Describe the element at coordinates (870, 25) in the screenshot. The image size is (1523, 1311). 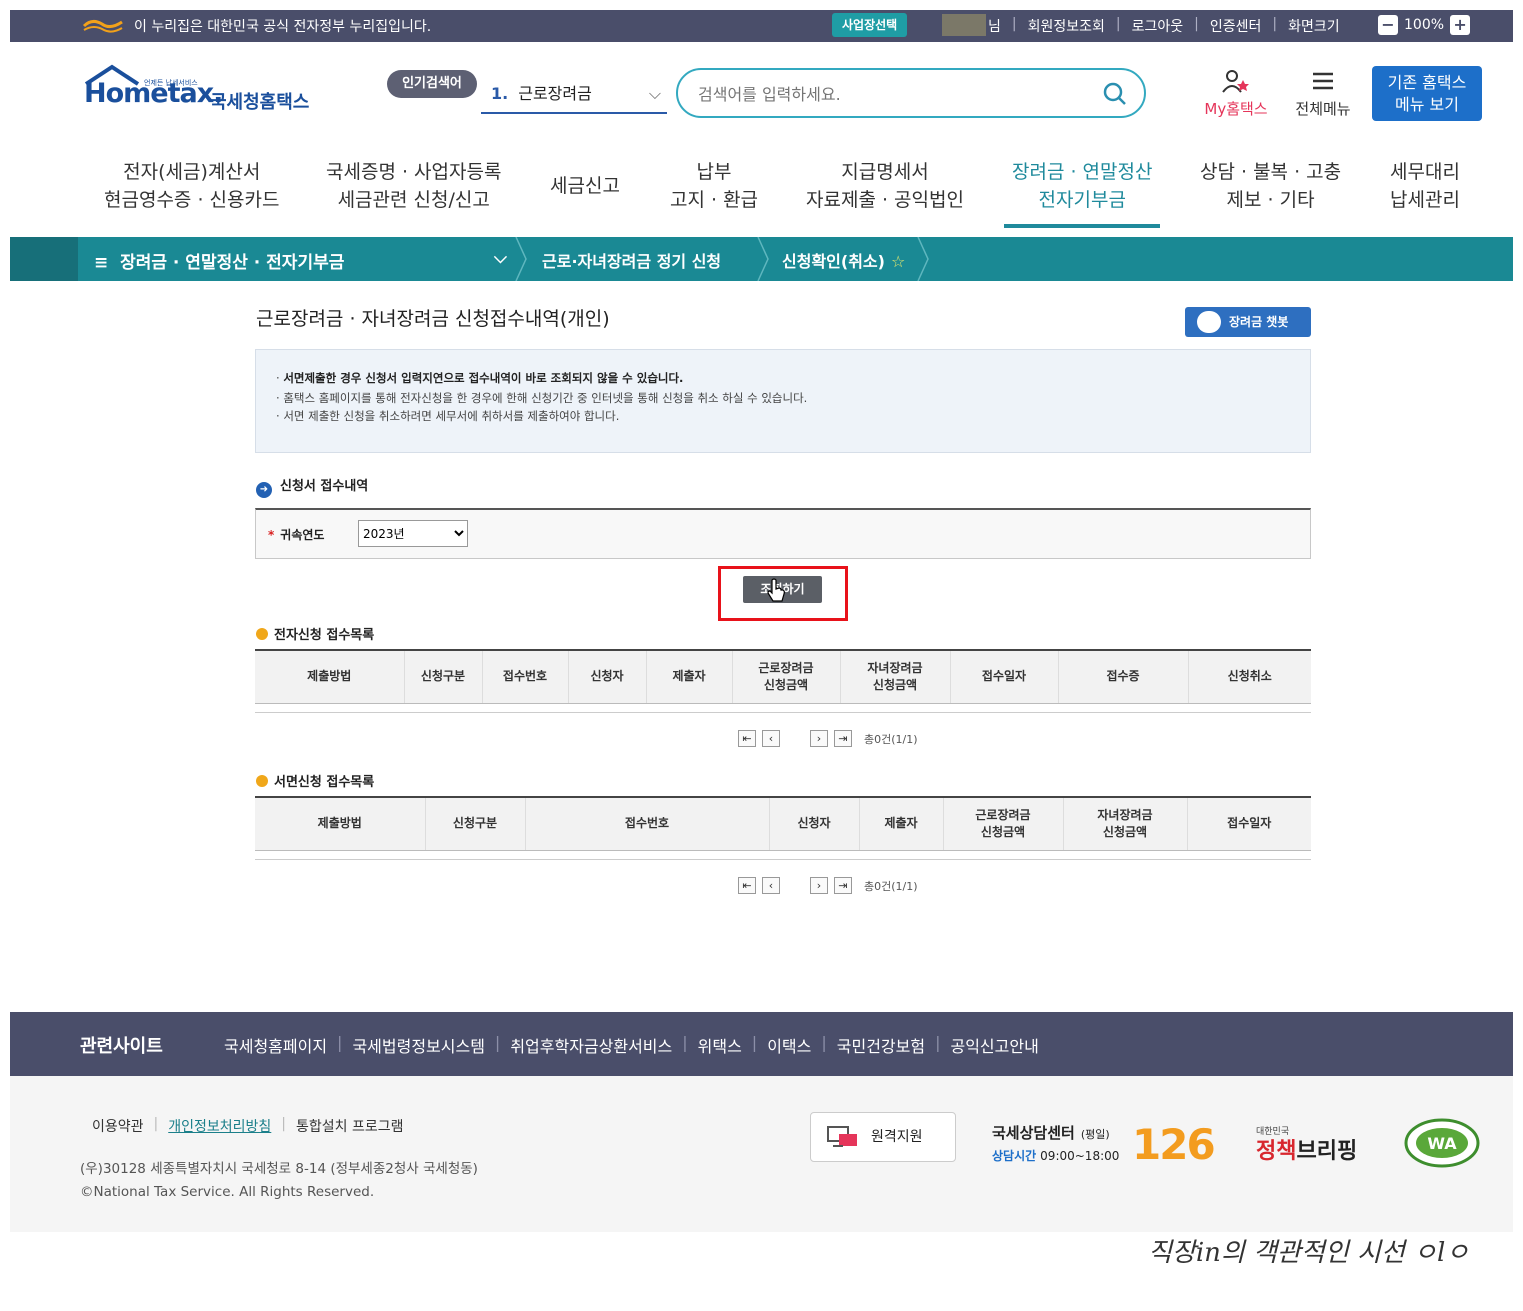
I see `business-select-button: 사업장선택` at that location.